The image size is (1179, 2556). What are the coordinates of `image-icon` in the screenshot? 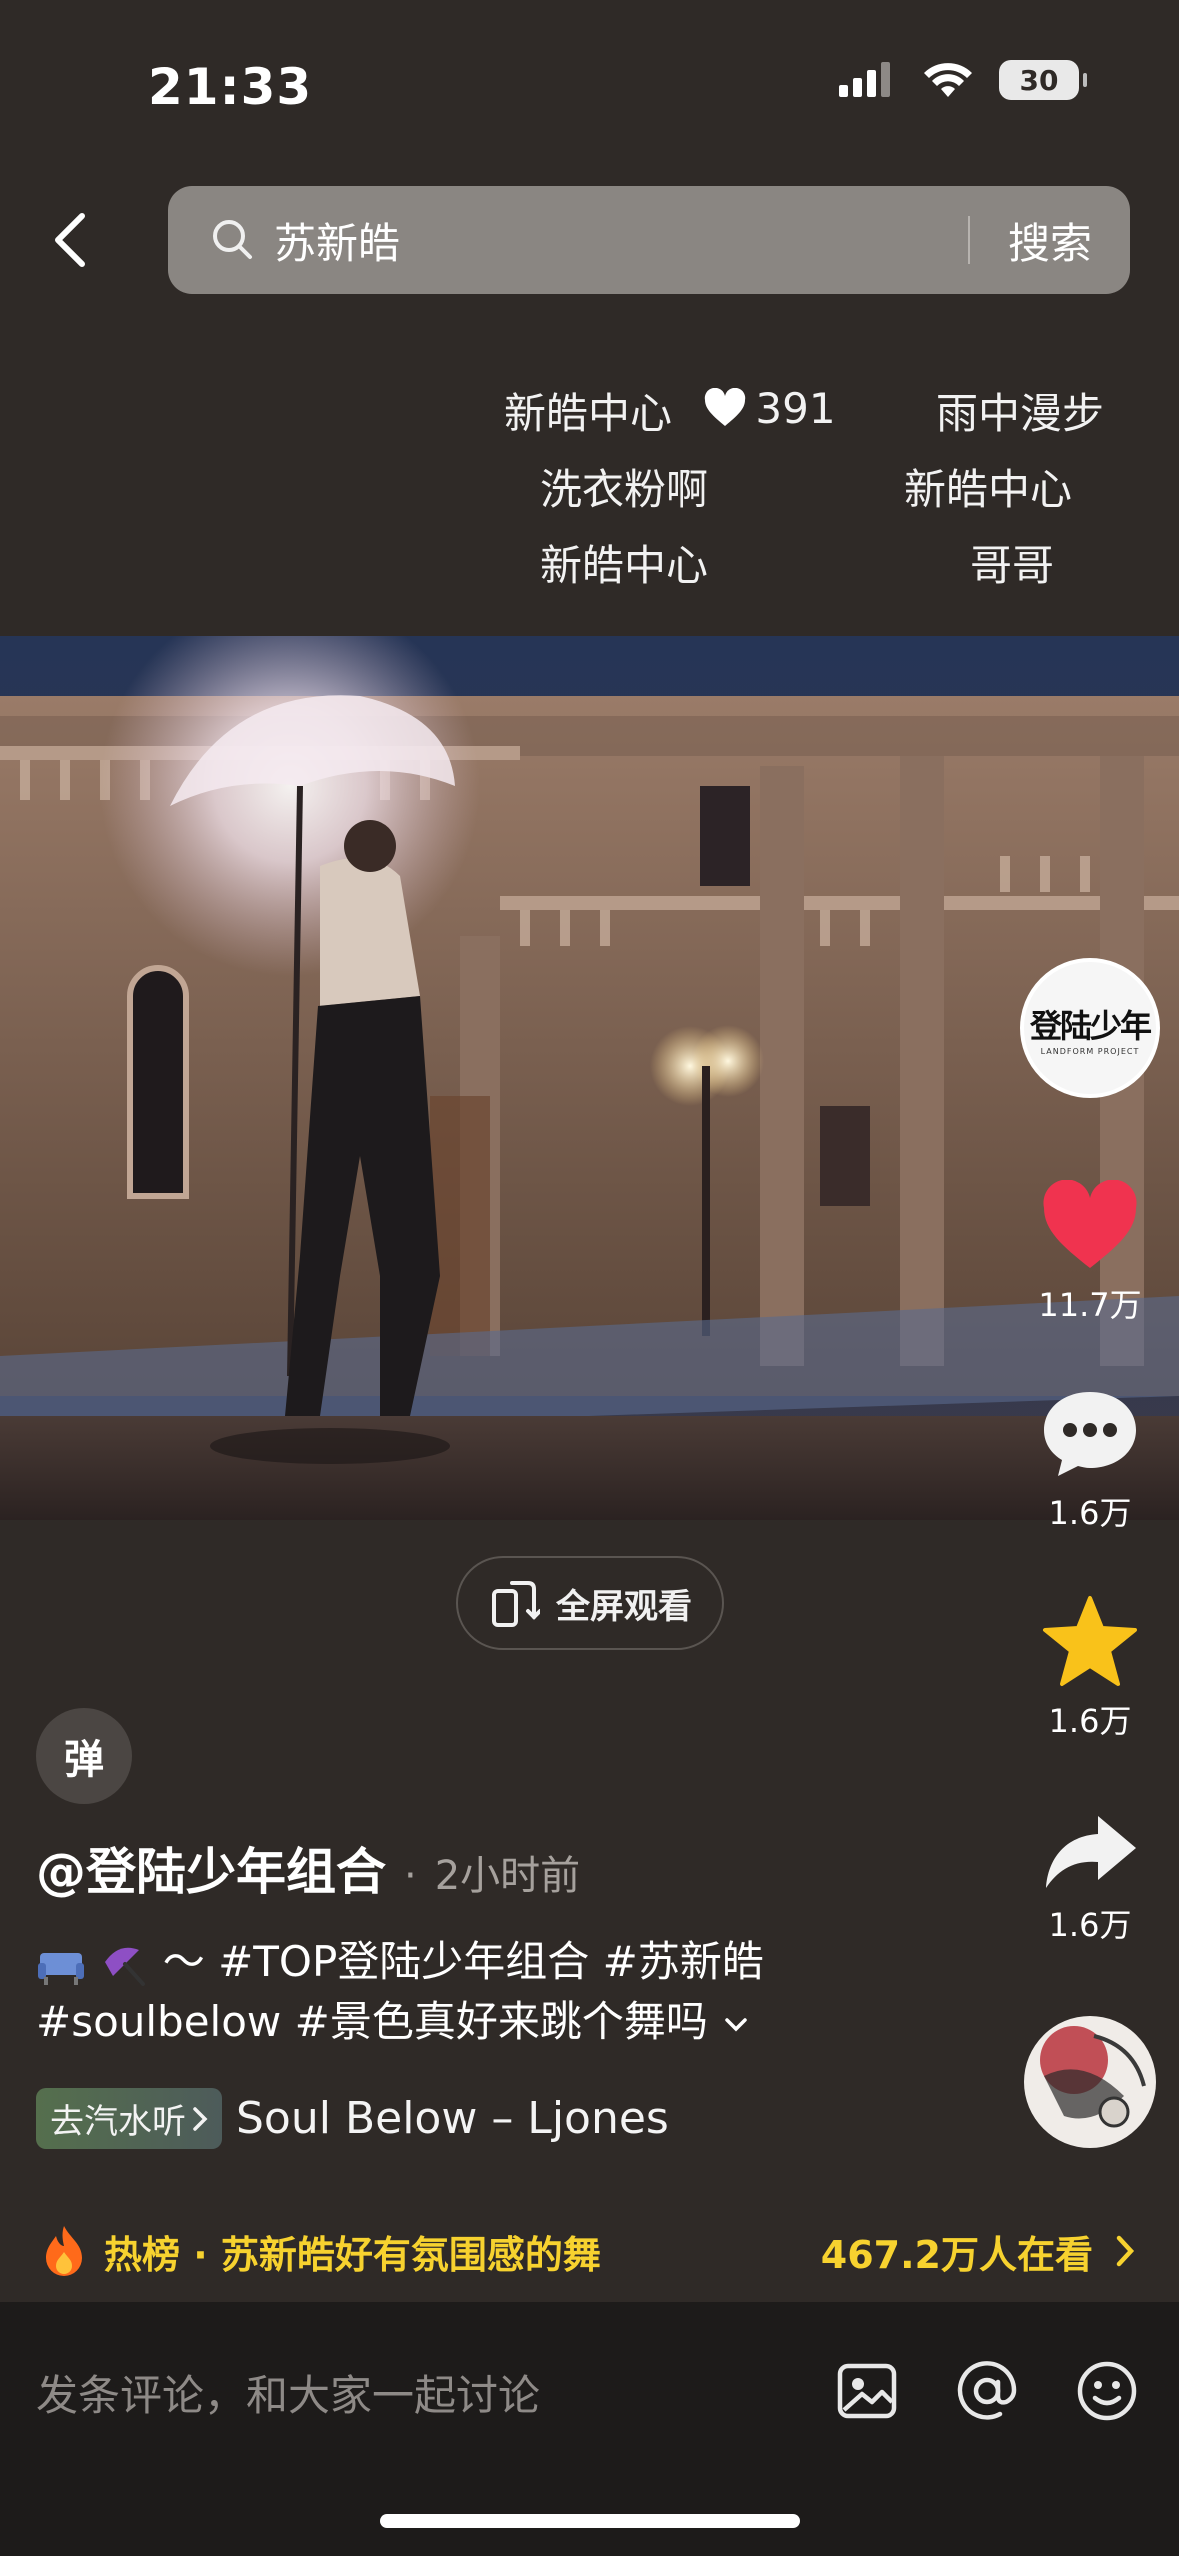 It's located at (867, 2391).